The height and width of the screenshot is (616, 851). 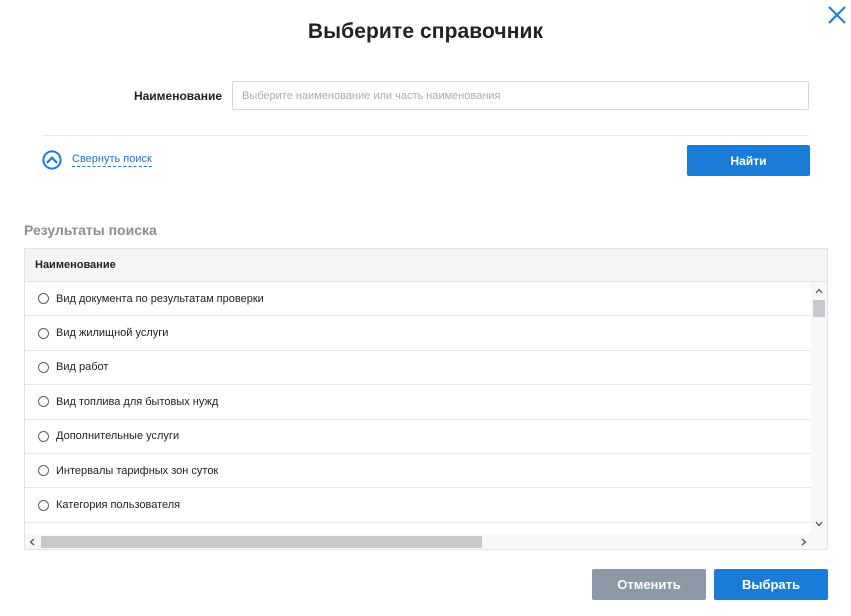 I want to click on horizontal-scroll-thumb, so click(x=261, y=542).